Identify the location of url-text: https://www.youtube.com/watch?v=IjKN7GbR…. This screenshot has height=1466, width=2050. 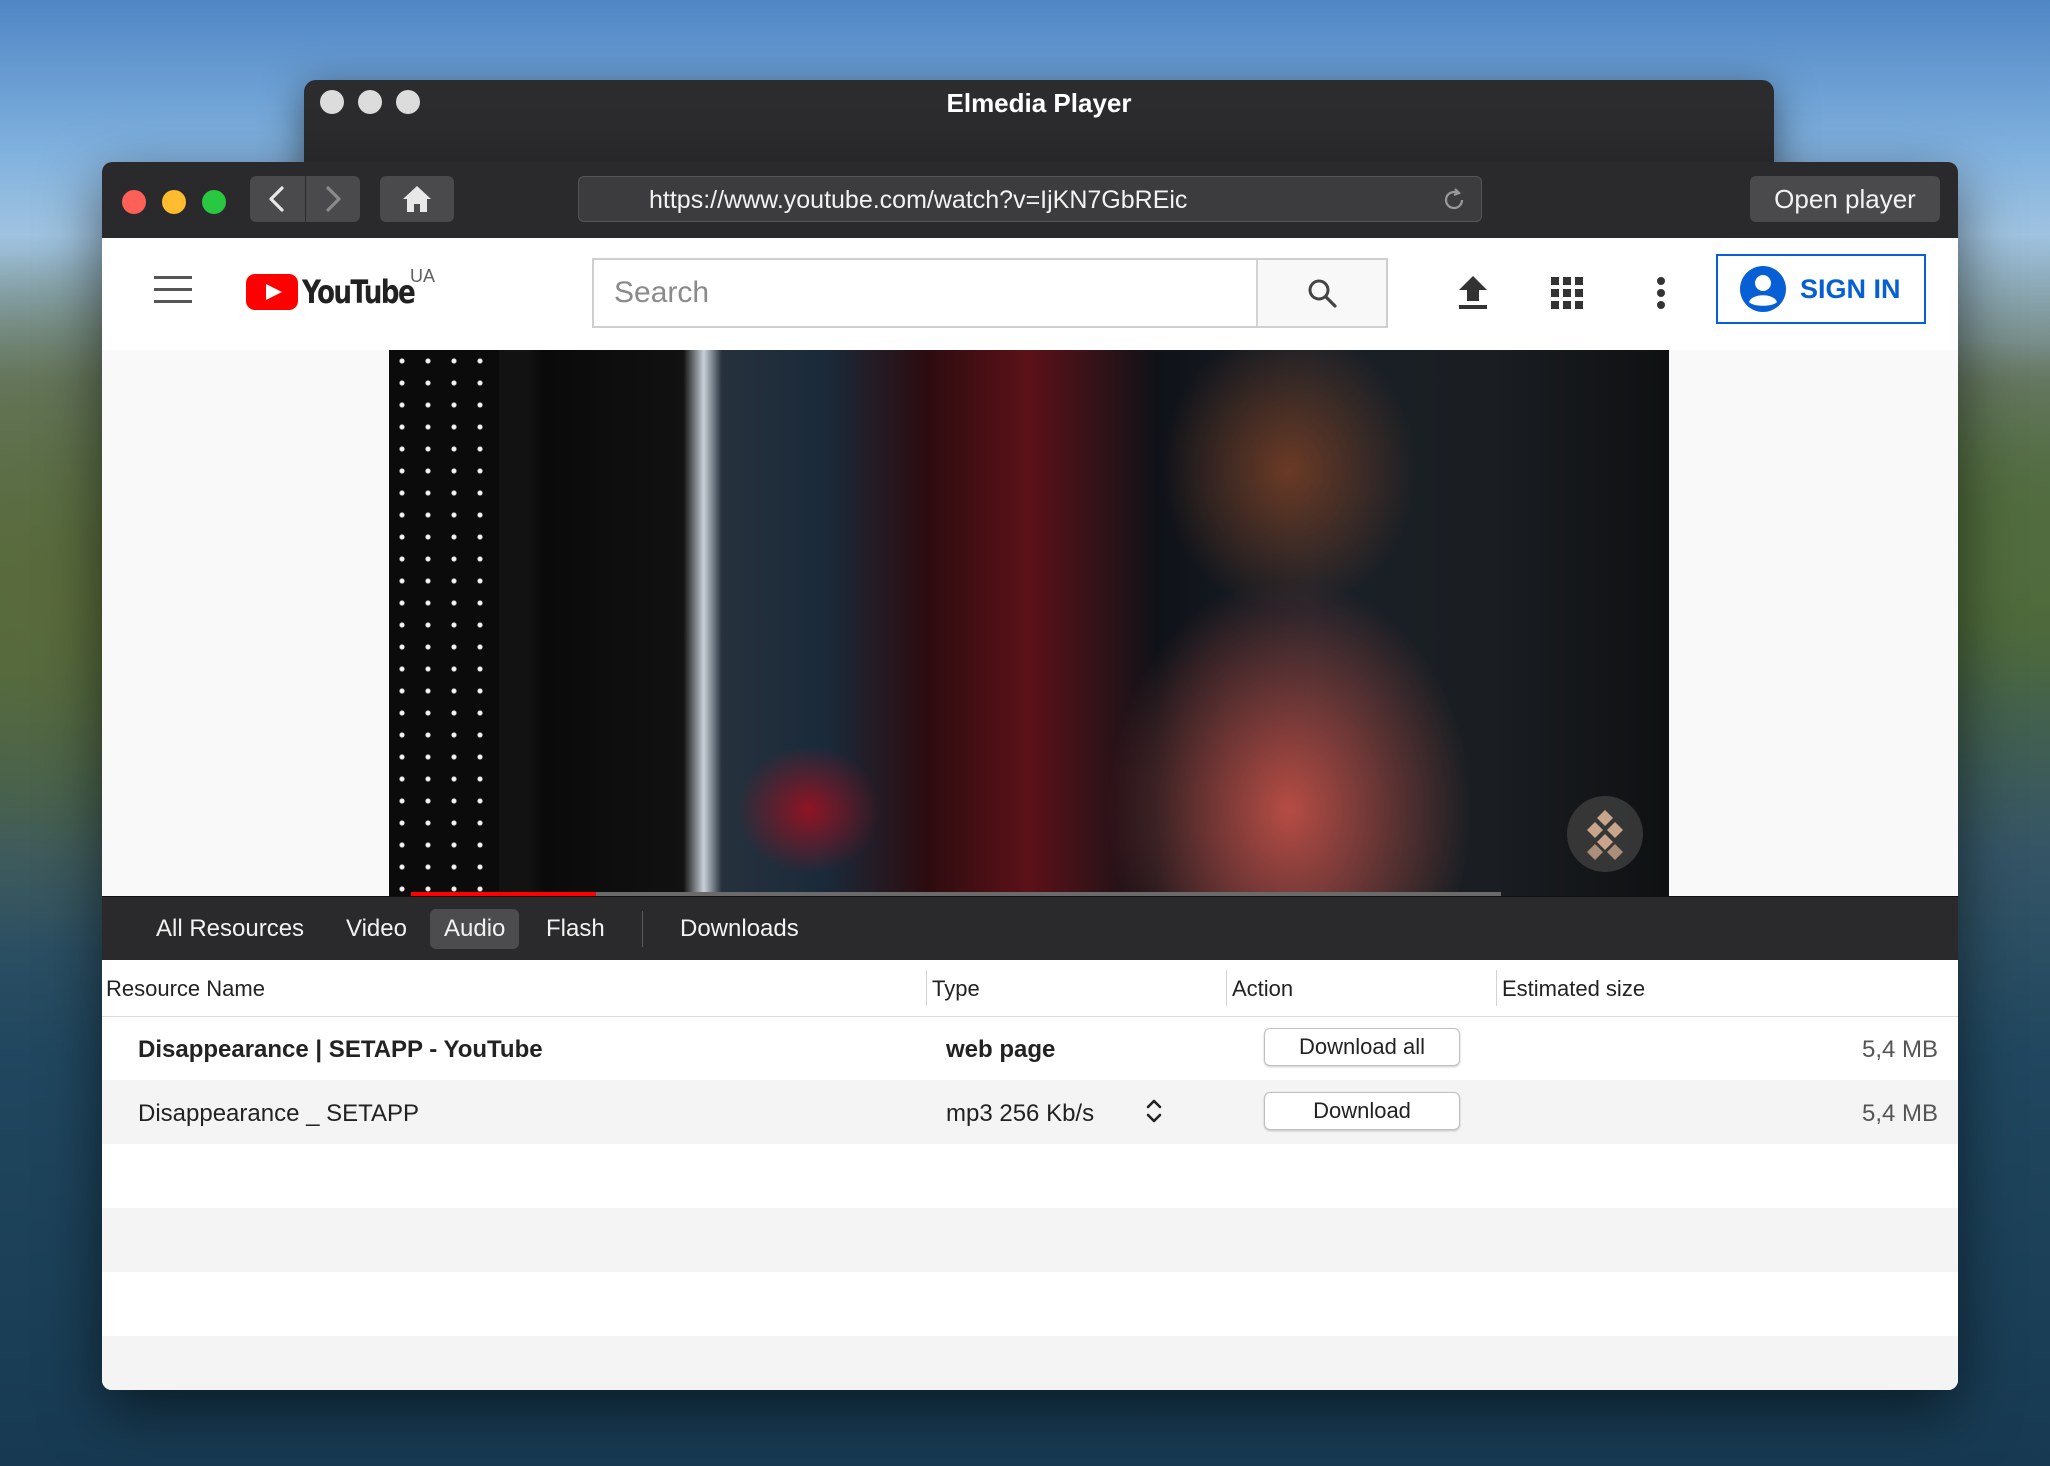
(918, 200).